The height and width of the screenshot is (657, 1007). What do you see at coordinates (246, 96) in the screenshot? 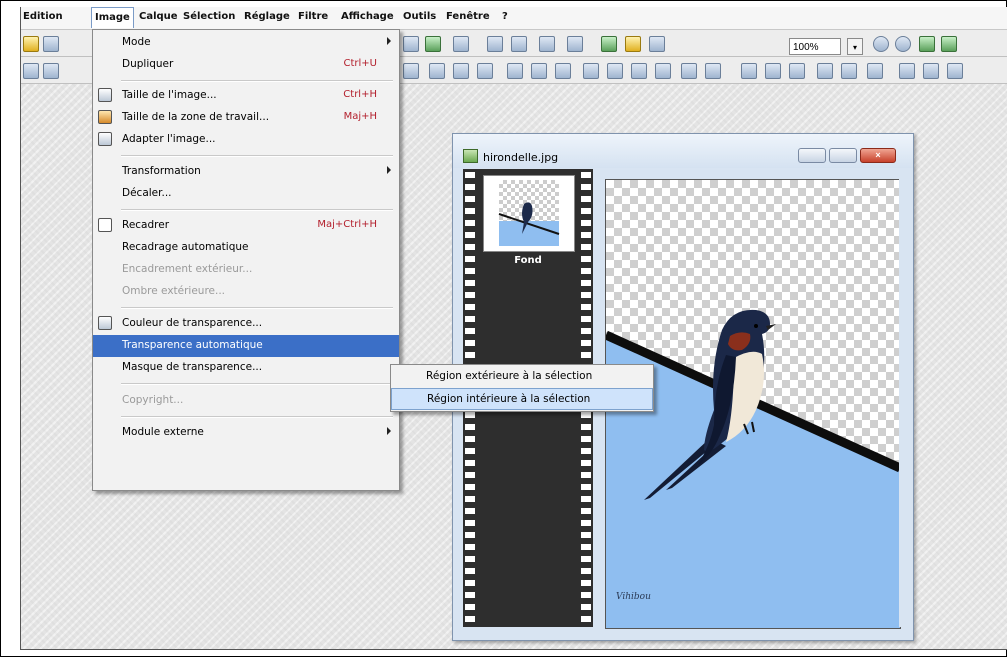
I see `menu-item-taille-image: Taille de l'image... Ctrl+H` at bounding box center [246, 96].